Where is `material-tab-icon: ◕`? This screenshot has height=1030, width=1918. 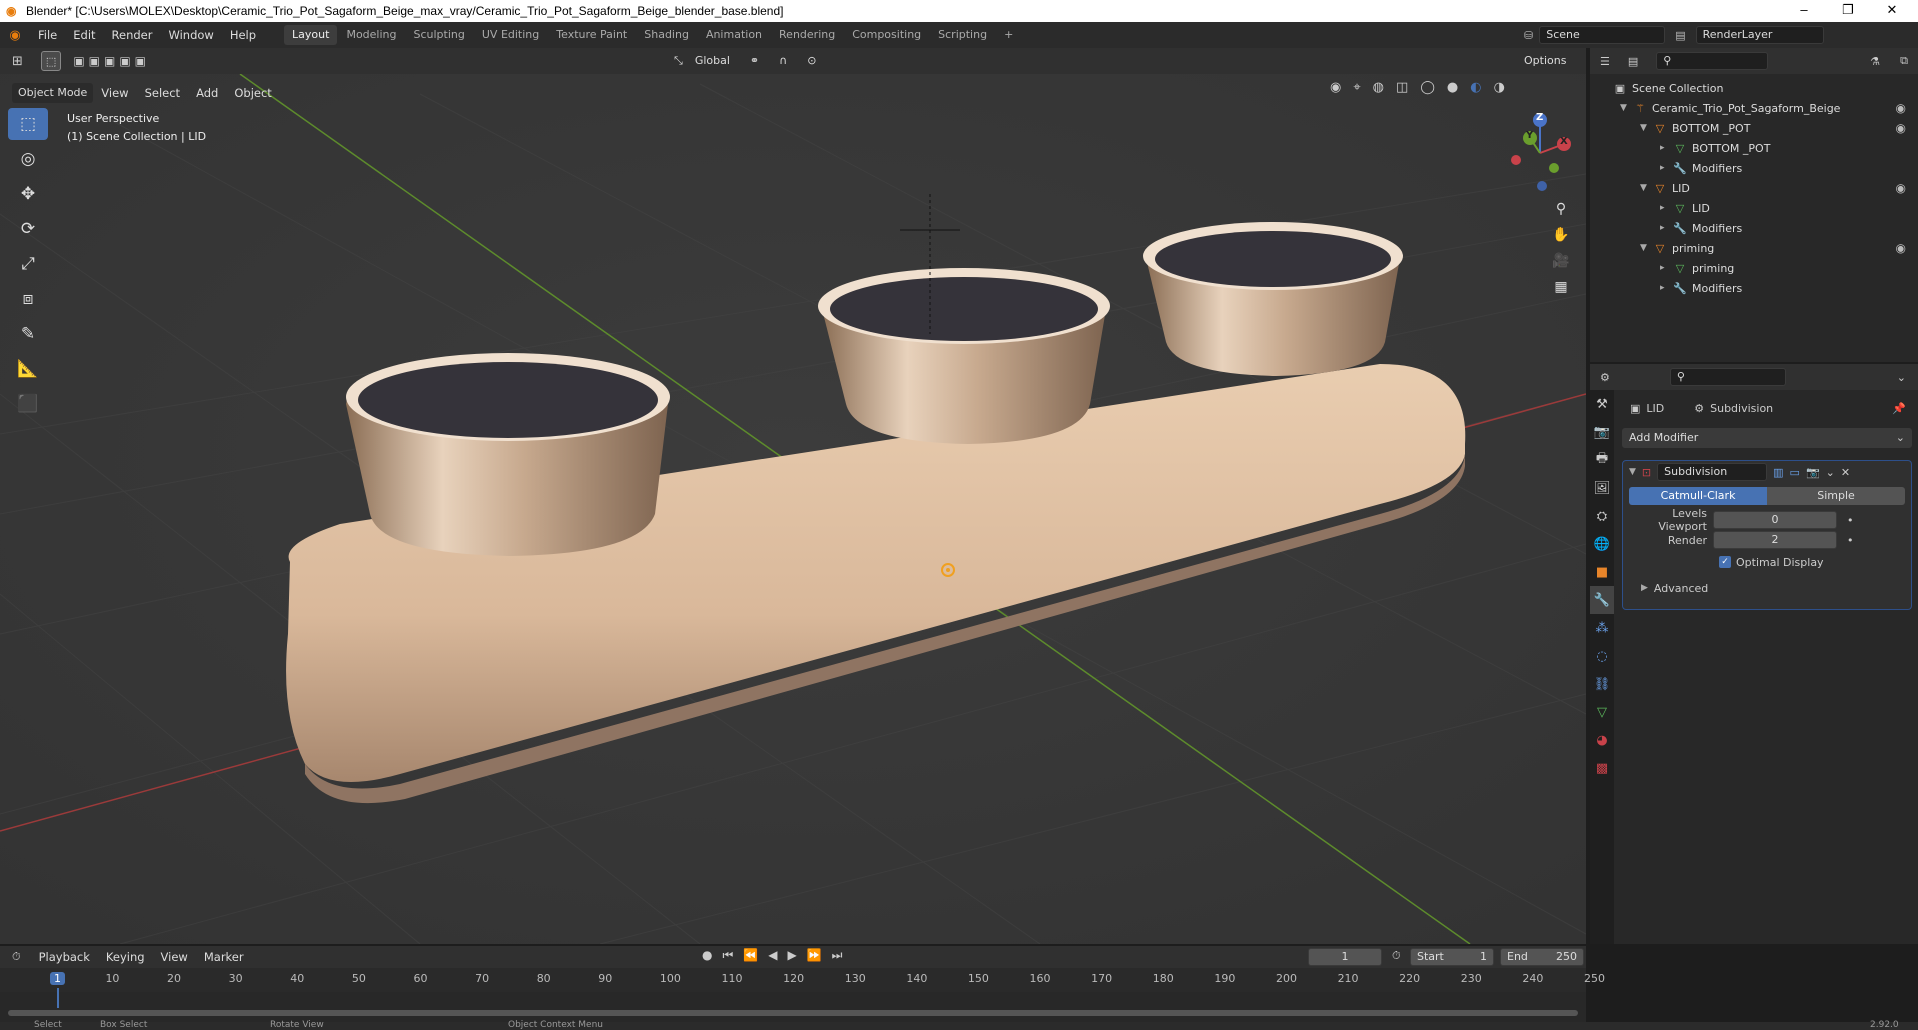 material-tab-icon: ◕ is located at coordinates (1602, 740).